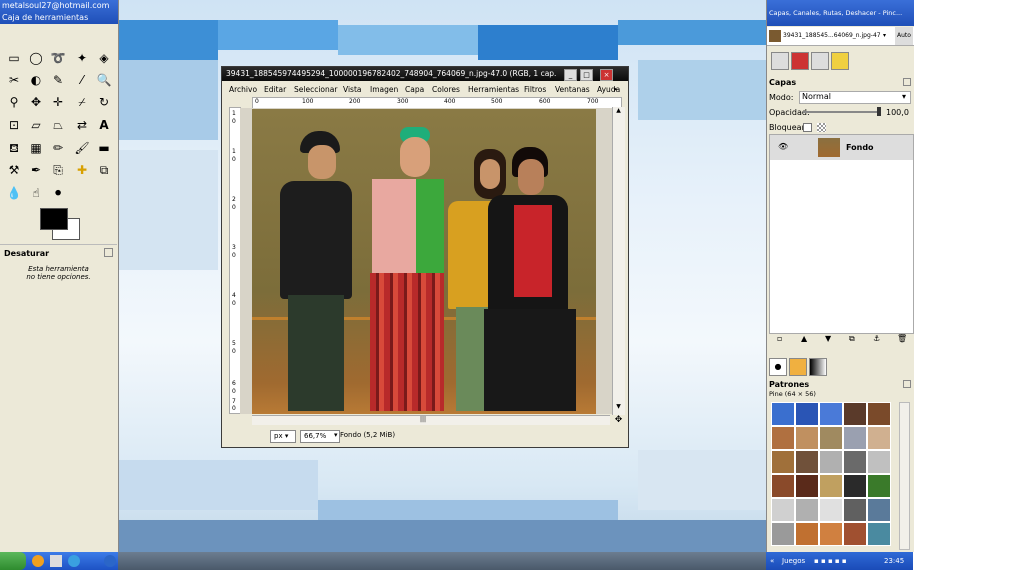  What do you see at coordinates (82, 125) in the screenshot?
I see `flip-icon: ⇄` at bounding box center [82, 125].